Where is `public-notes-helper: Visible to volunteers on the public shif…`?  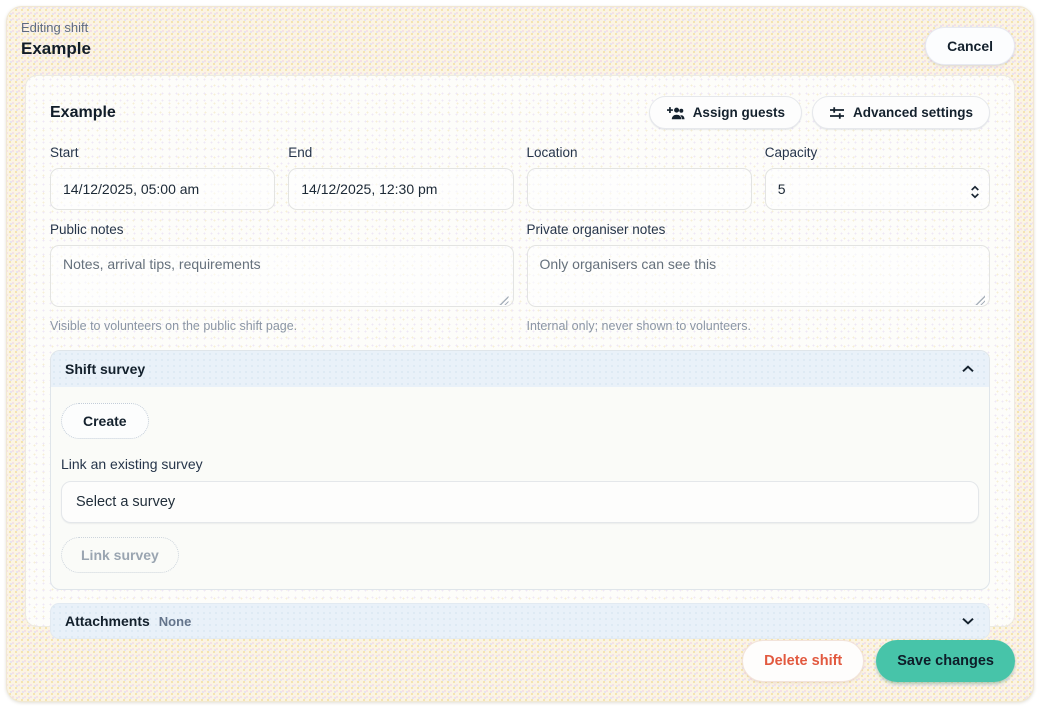 public-notes-helper: Visible to volunteers on the public shif… is located at coordinates (174, 326).